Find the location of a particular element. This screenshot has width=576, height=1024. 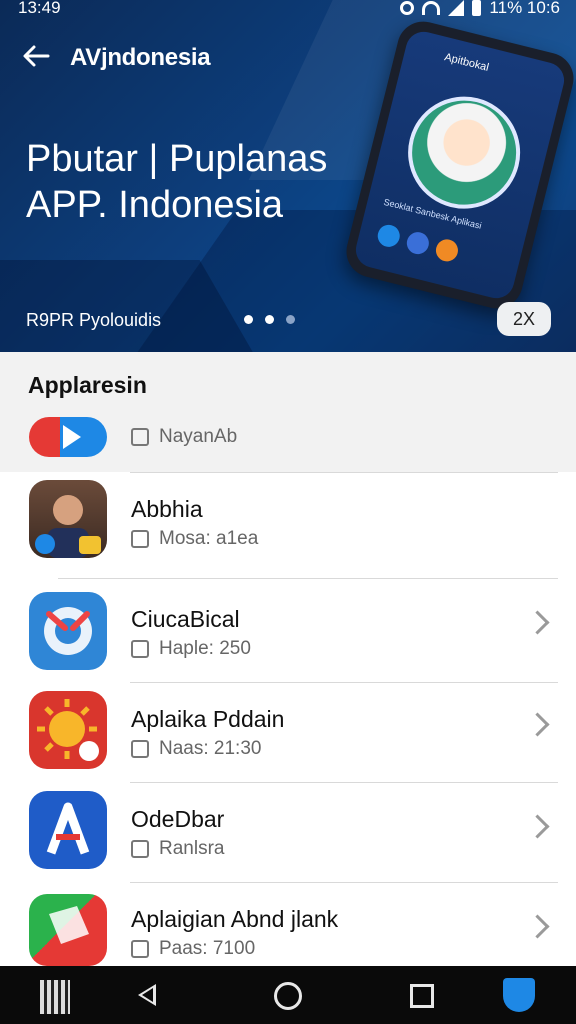

shield-icon is located at coordinates (519, 995).